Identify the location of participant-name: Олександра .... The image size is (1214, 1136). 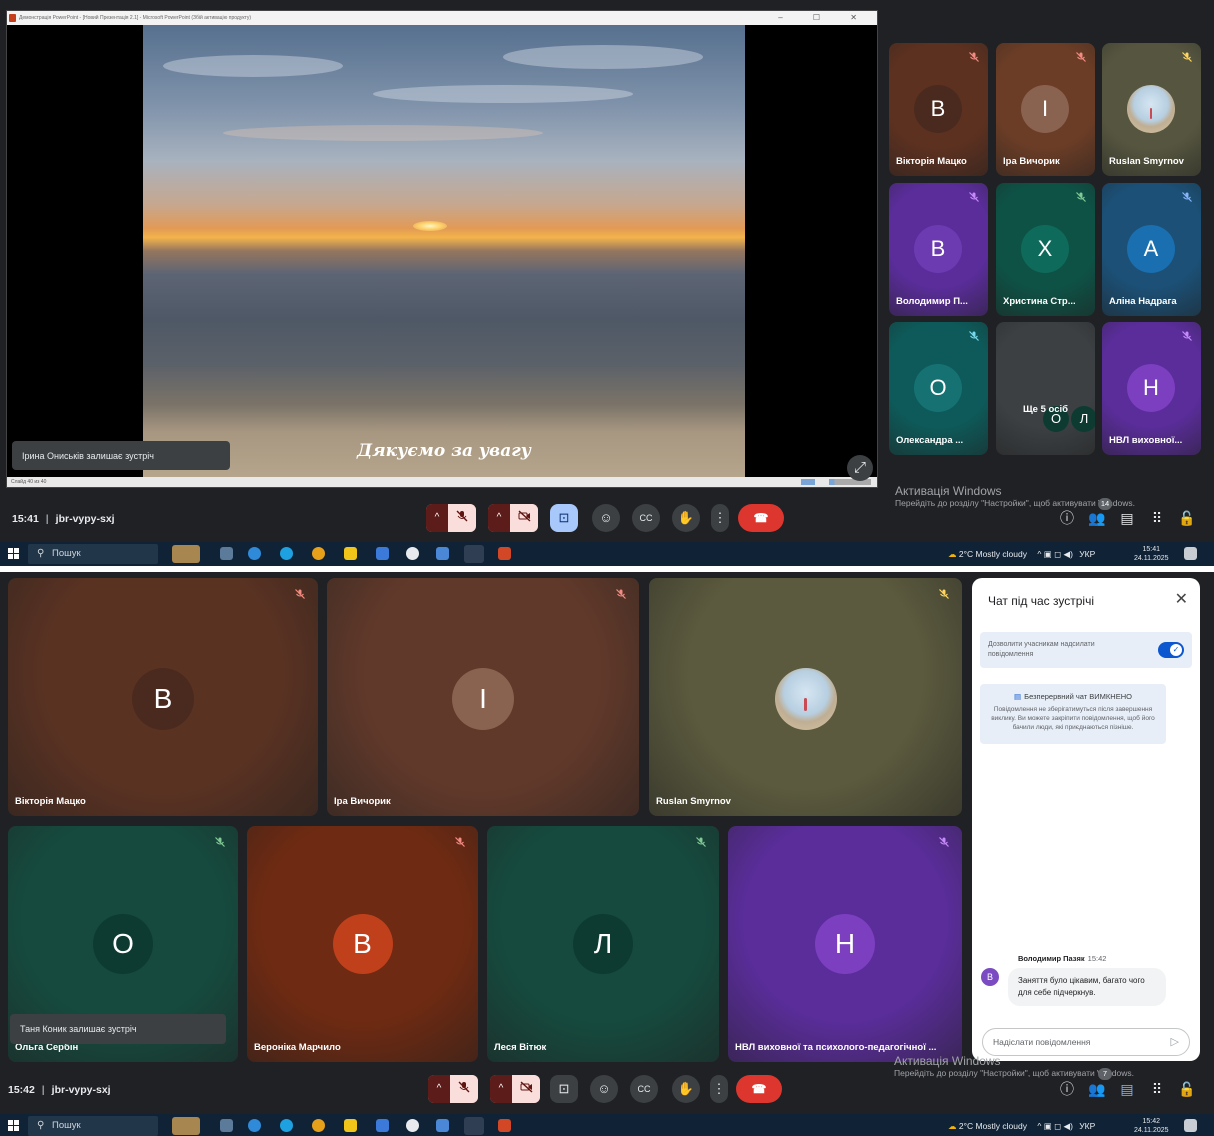
(930, 440).